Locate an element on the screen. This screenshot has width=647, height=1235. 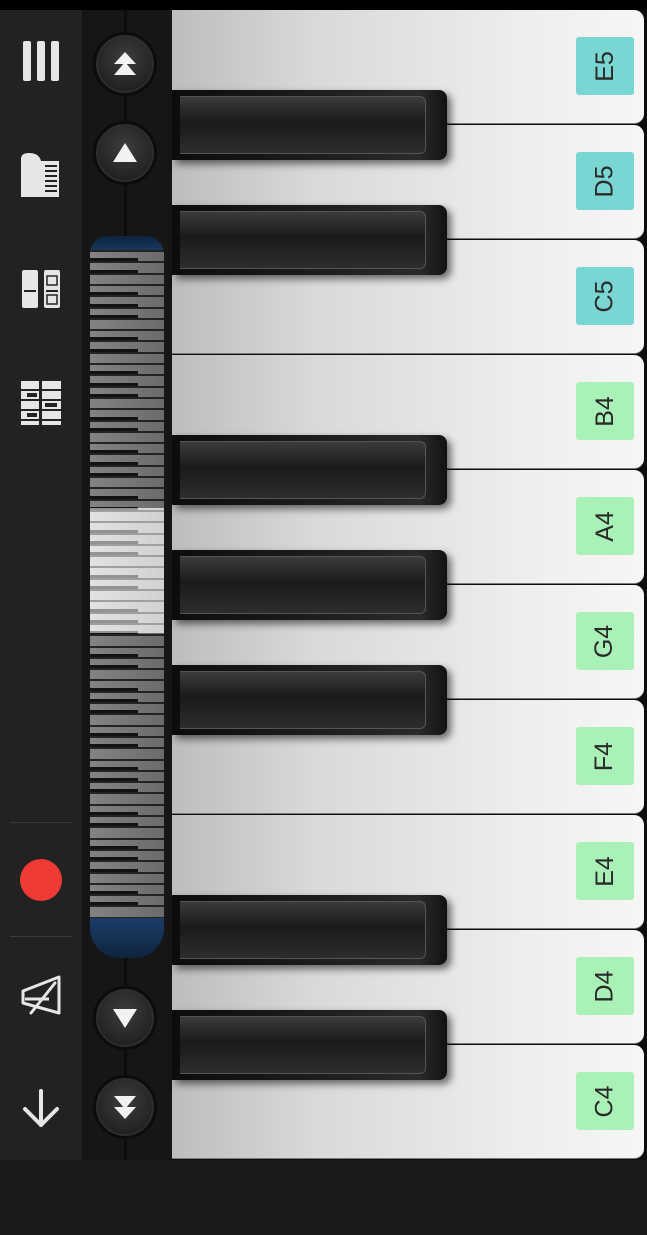
minimap-bottom-cap is located at coordinates (127, 938).